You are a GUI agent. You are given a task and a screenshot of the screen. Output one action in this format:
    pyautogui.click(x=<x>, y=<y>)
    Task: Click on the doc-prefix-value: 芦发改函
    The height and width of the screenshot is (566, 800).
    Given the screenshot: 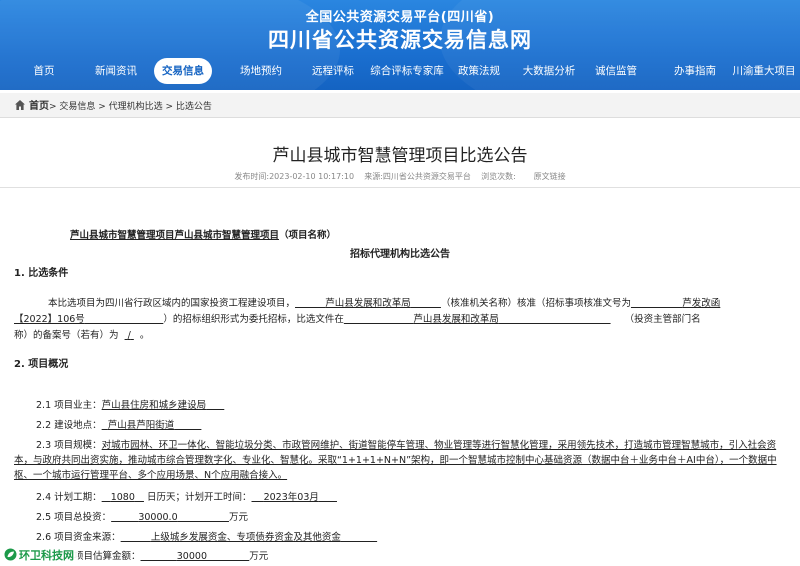 What is the action you would take?
    pyautogui.click(x=701, y=303)
    